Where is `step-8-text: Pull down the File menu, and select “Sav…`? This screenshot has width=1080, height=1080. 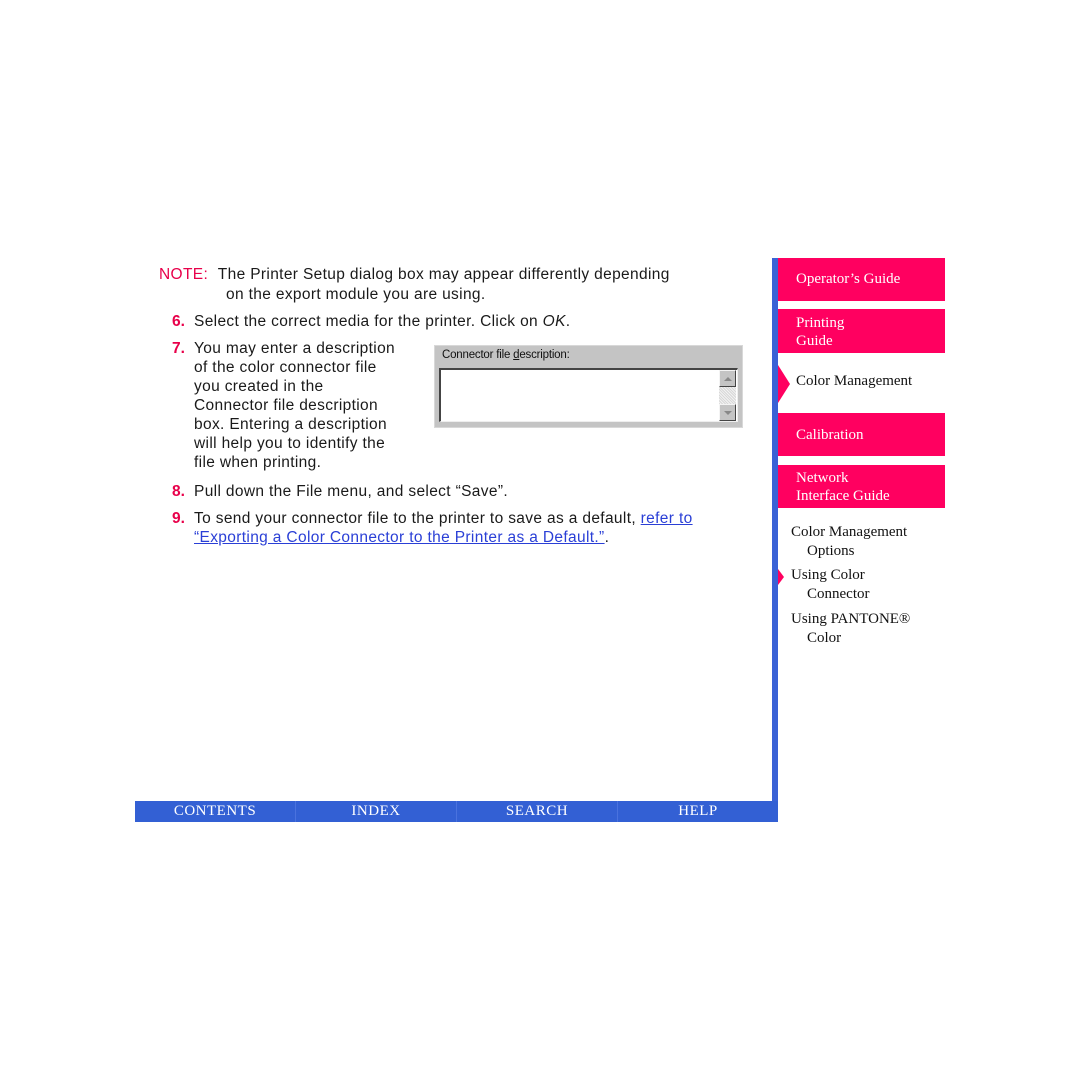 step-8-text: Pull down the File menu, and select “Sav… is located at coordinates (351, 491).